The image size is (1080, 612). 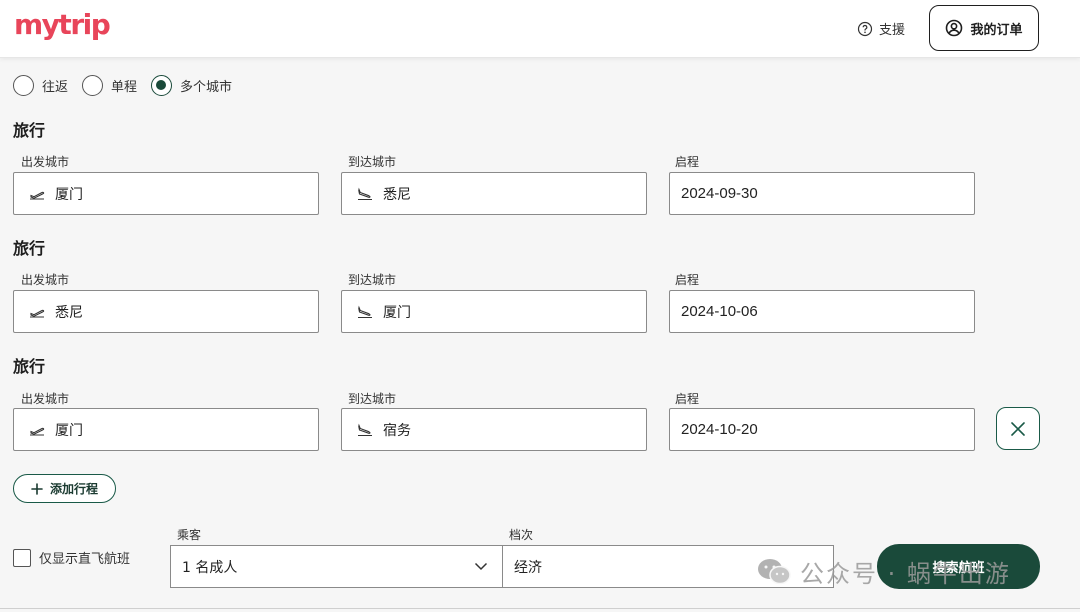 What do you see at coordinates (189, 535) in the screenshot?
I see `passengers-label: 乘客` at bounding box center [189, 535].